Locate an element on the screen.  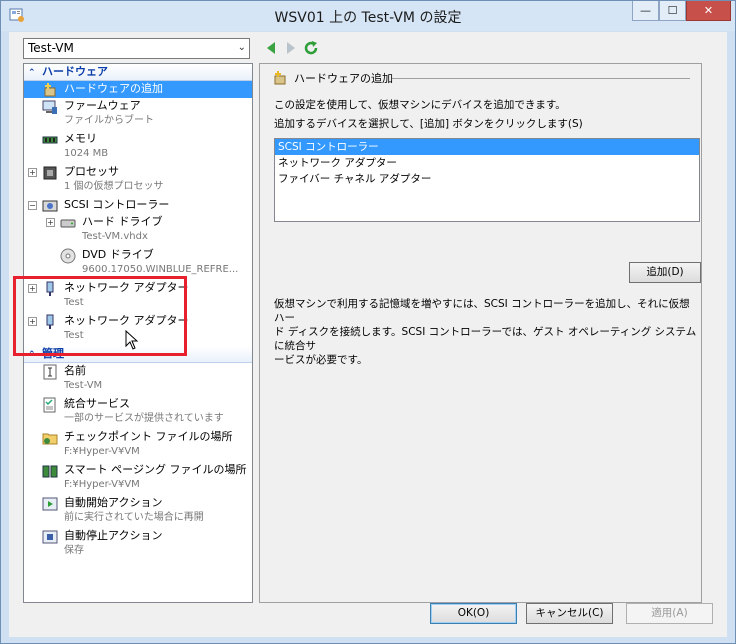
tree-item-auto-stop-action: 自動停止アクション 保存 is located at coordinates (138, 544).